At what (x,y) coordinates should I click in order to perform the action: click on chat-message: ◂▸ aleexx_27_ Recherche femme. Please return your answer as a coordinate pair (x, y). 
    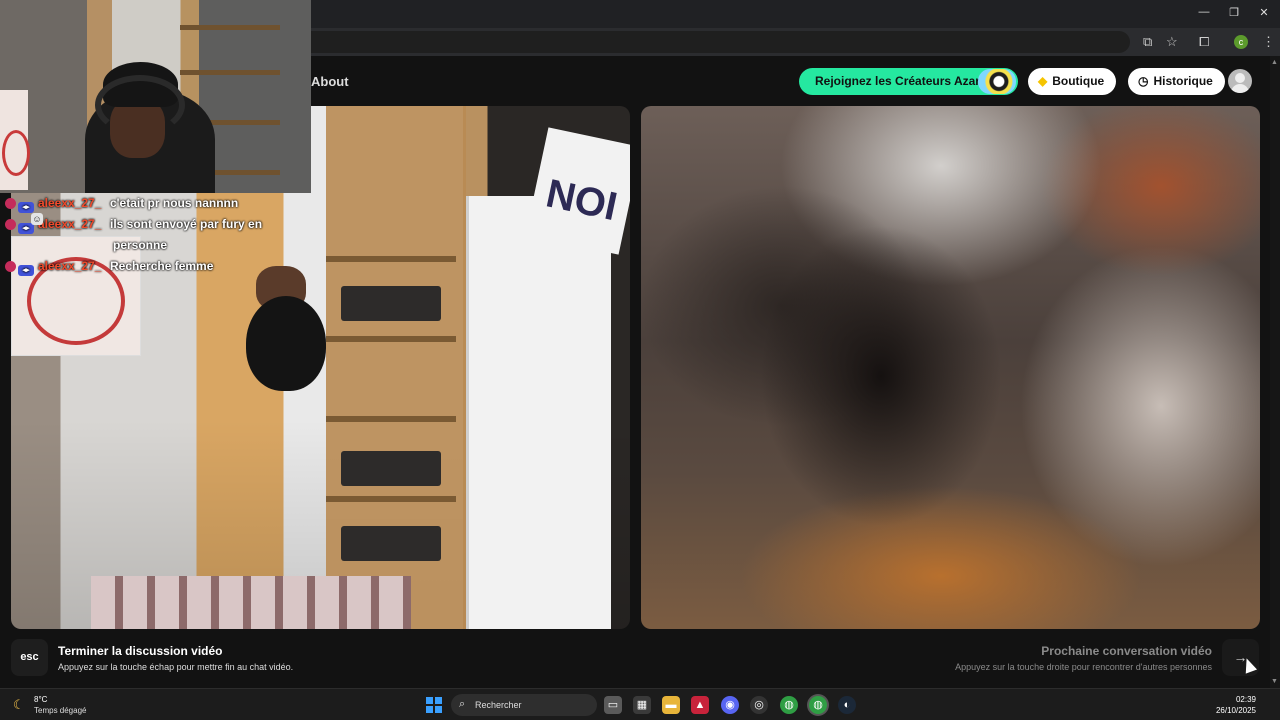
    Looking at the image, I should click on (150, 269).